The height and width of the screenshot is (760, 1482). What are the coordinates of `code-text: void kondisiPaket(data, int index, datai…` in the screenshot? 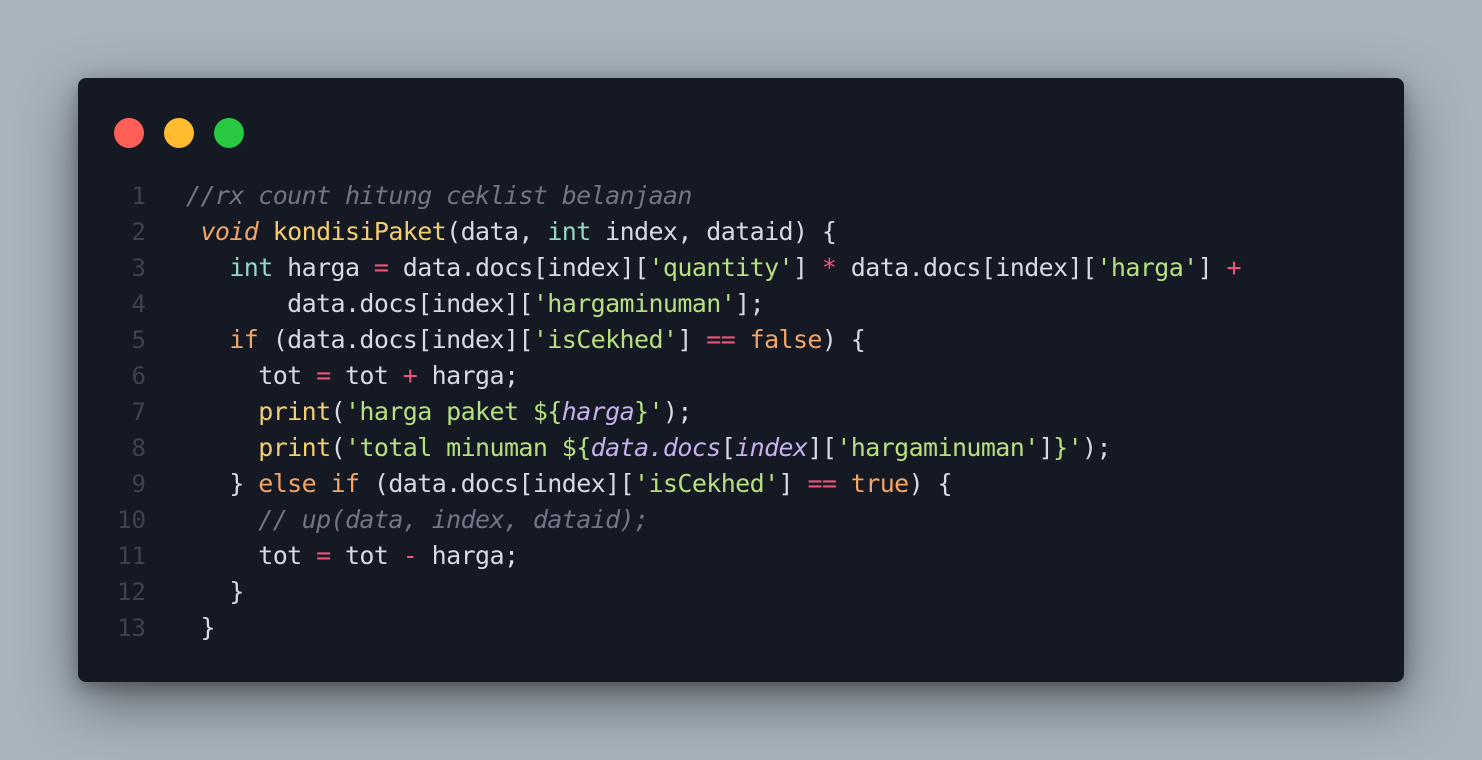 It's located at (511, 232).